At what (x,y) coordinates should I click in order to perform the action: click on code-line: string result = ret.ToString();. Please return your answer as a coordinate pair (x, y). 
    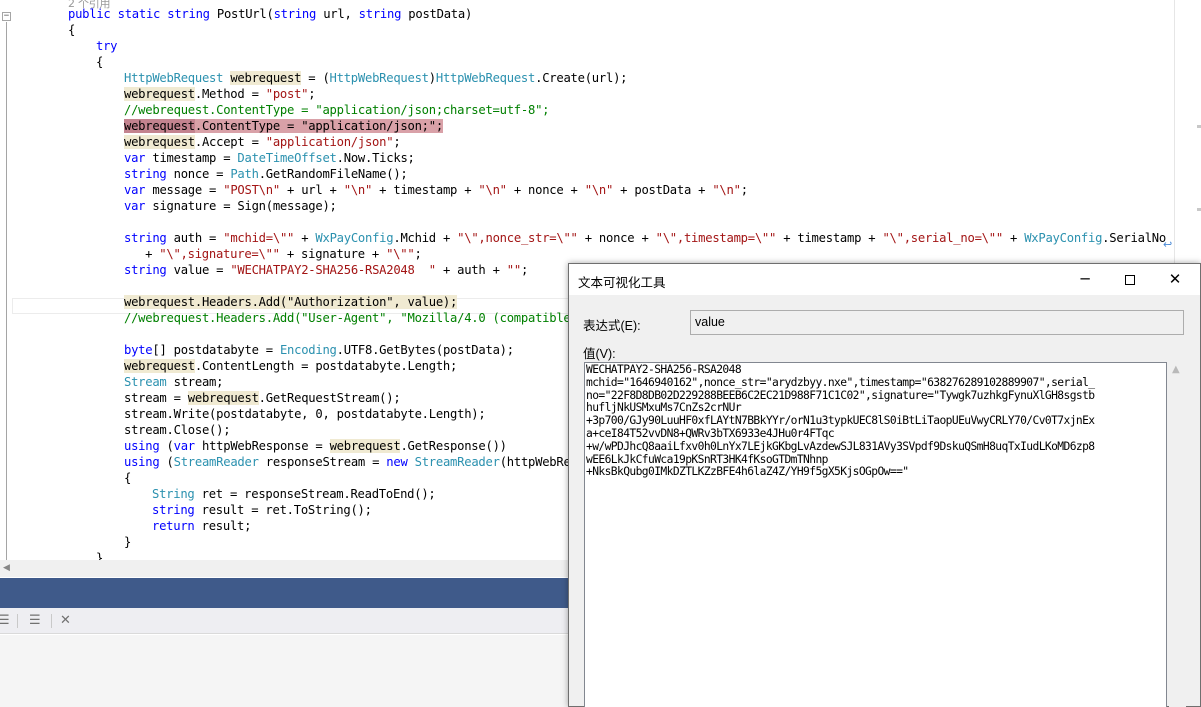
    Looking at the image, I should click on (262, 510).